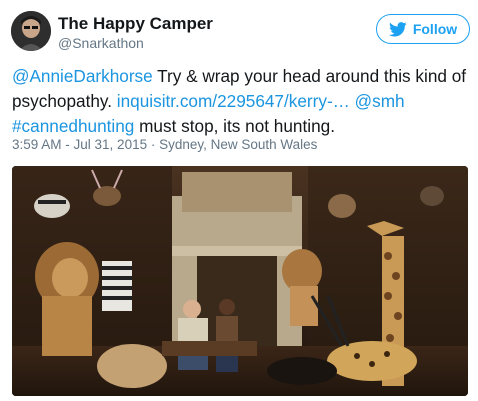 The width and height of the screenshot is (478, 401). Describe the element at coordinates (234, 126) in the screenshot. I see `tweet-body-text: must stop, its not hunting.` at that location.